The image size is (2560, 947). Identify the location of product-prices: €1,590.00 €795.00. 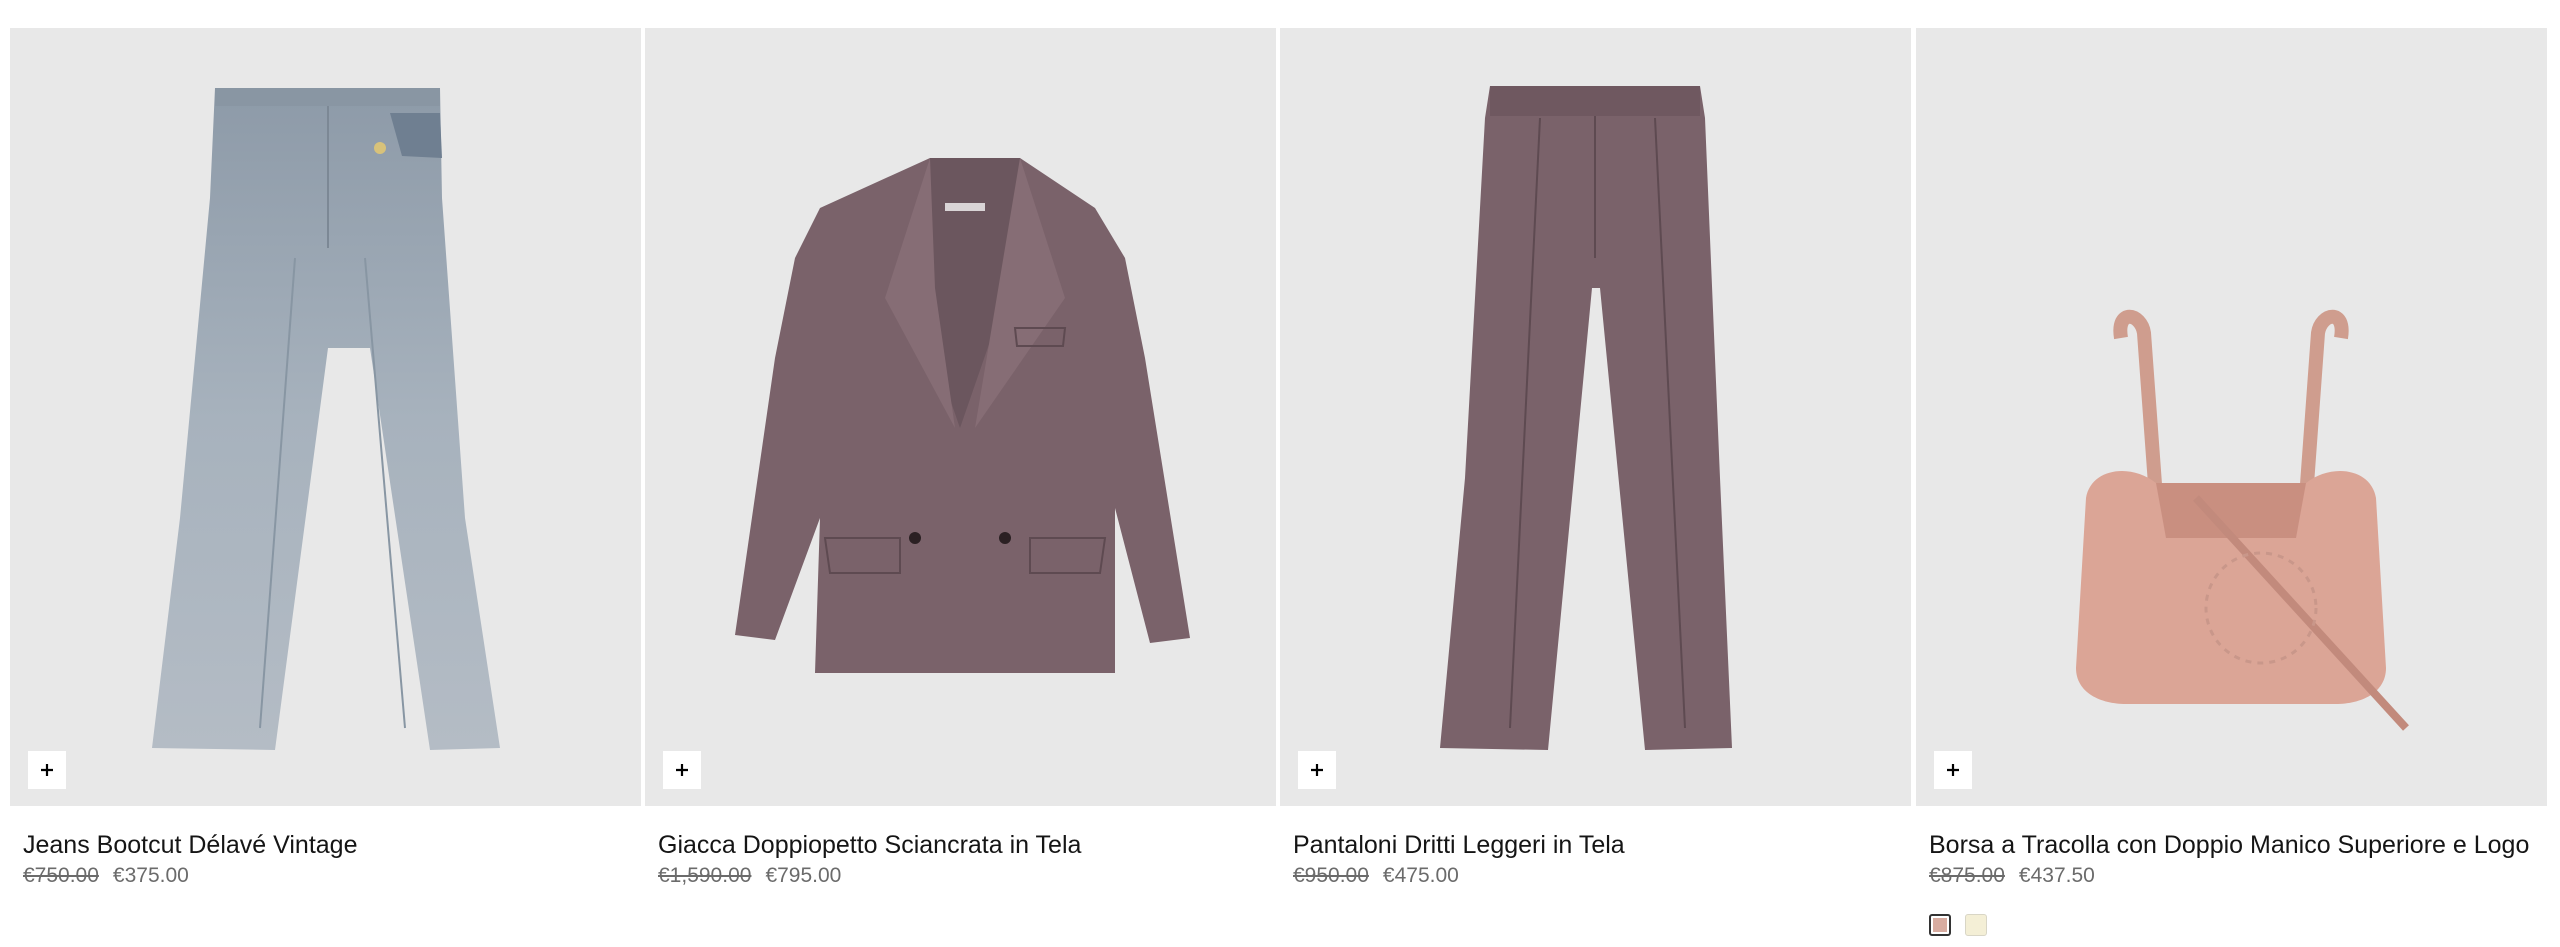
(967, 876).